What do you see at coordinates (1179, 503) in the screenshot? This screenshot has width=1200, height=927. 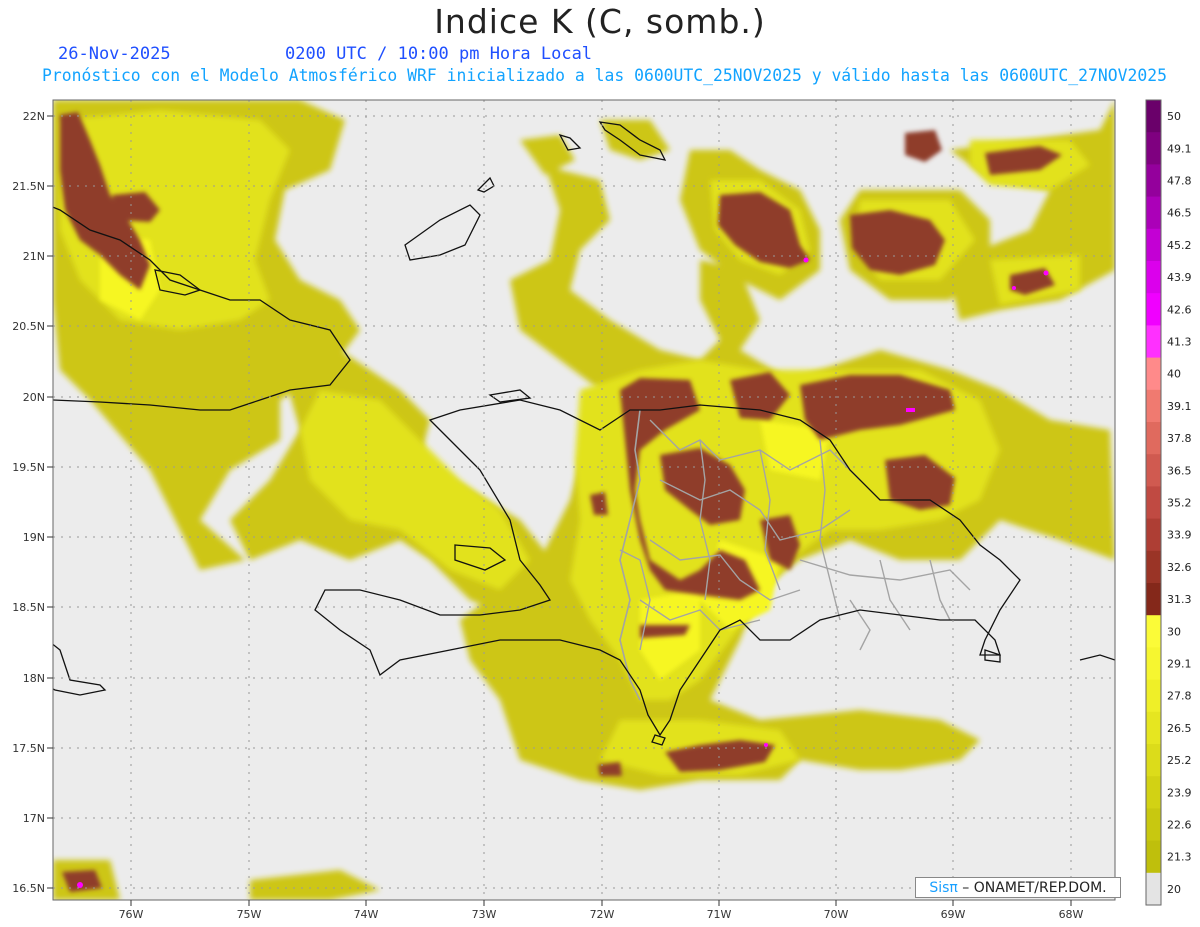 I see `colorbar-label: 35.2` at bounding box center [1179, 503].